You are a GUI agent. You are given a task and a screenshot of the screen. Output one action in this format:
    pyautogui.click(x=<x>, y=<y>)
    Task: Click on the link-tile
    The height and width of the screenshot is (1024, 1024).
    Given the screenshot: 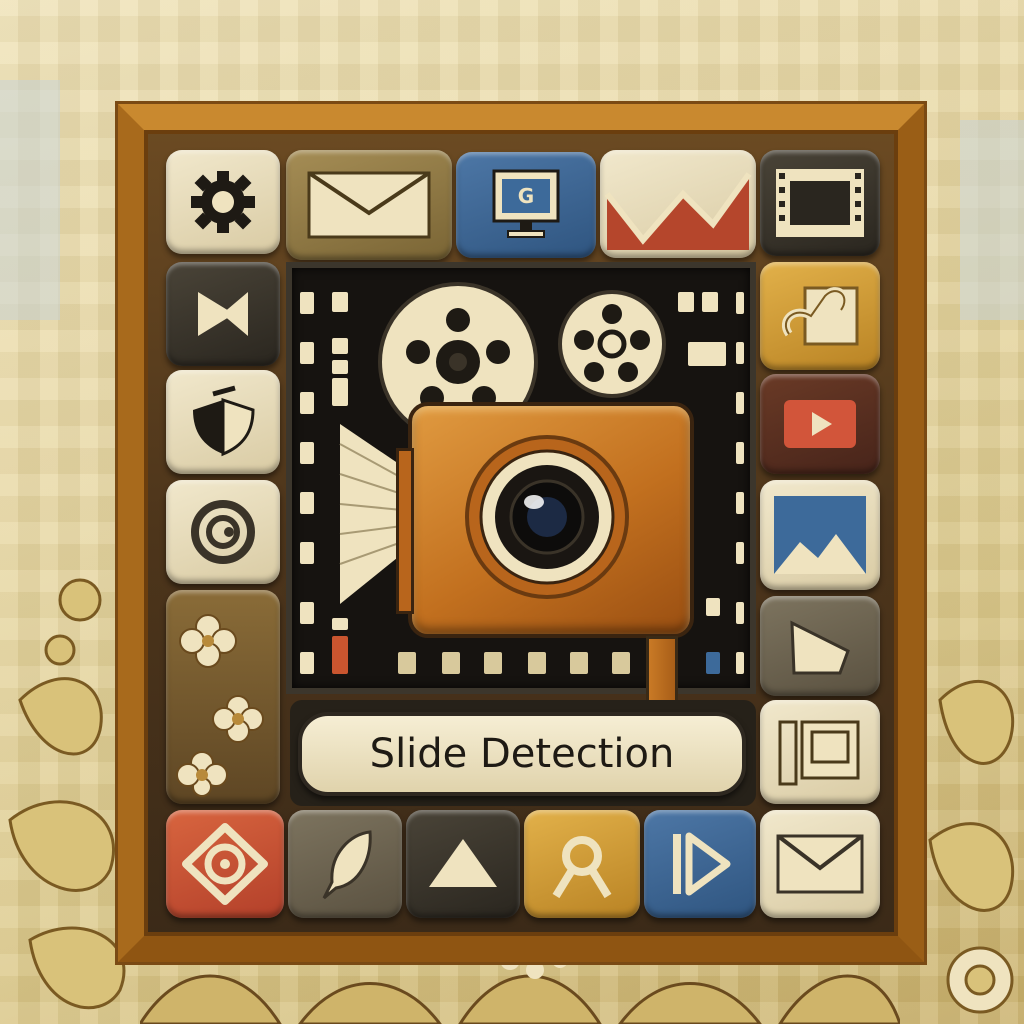 What is the action you would take?
    pyautogui.click(x=820, y=316)
    